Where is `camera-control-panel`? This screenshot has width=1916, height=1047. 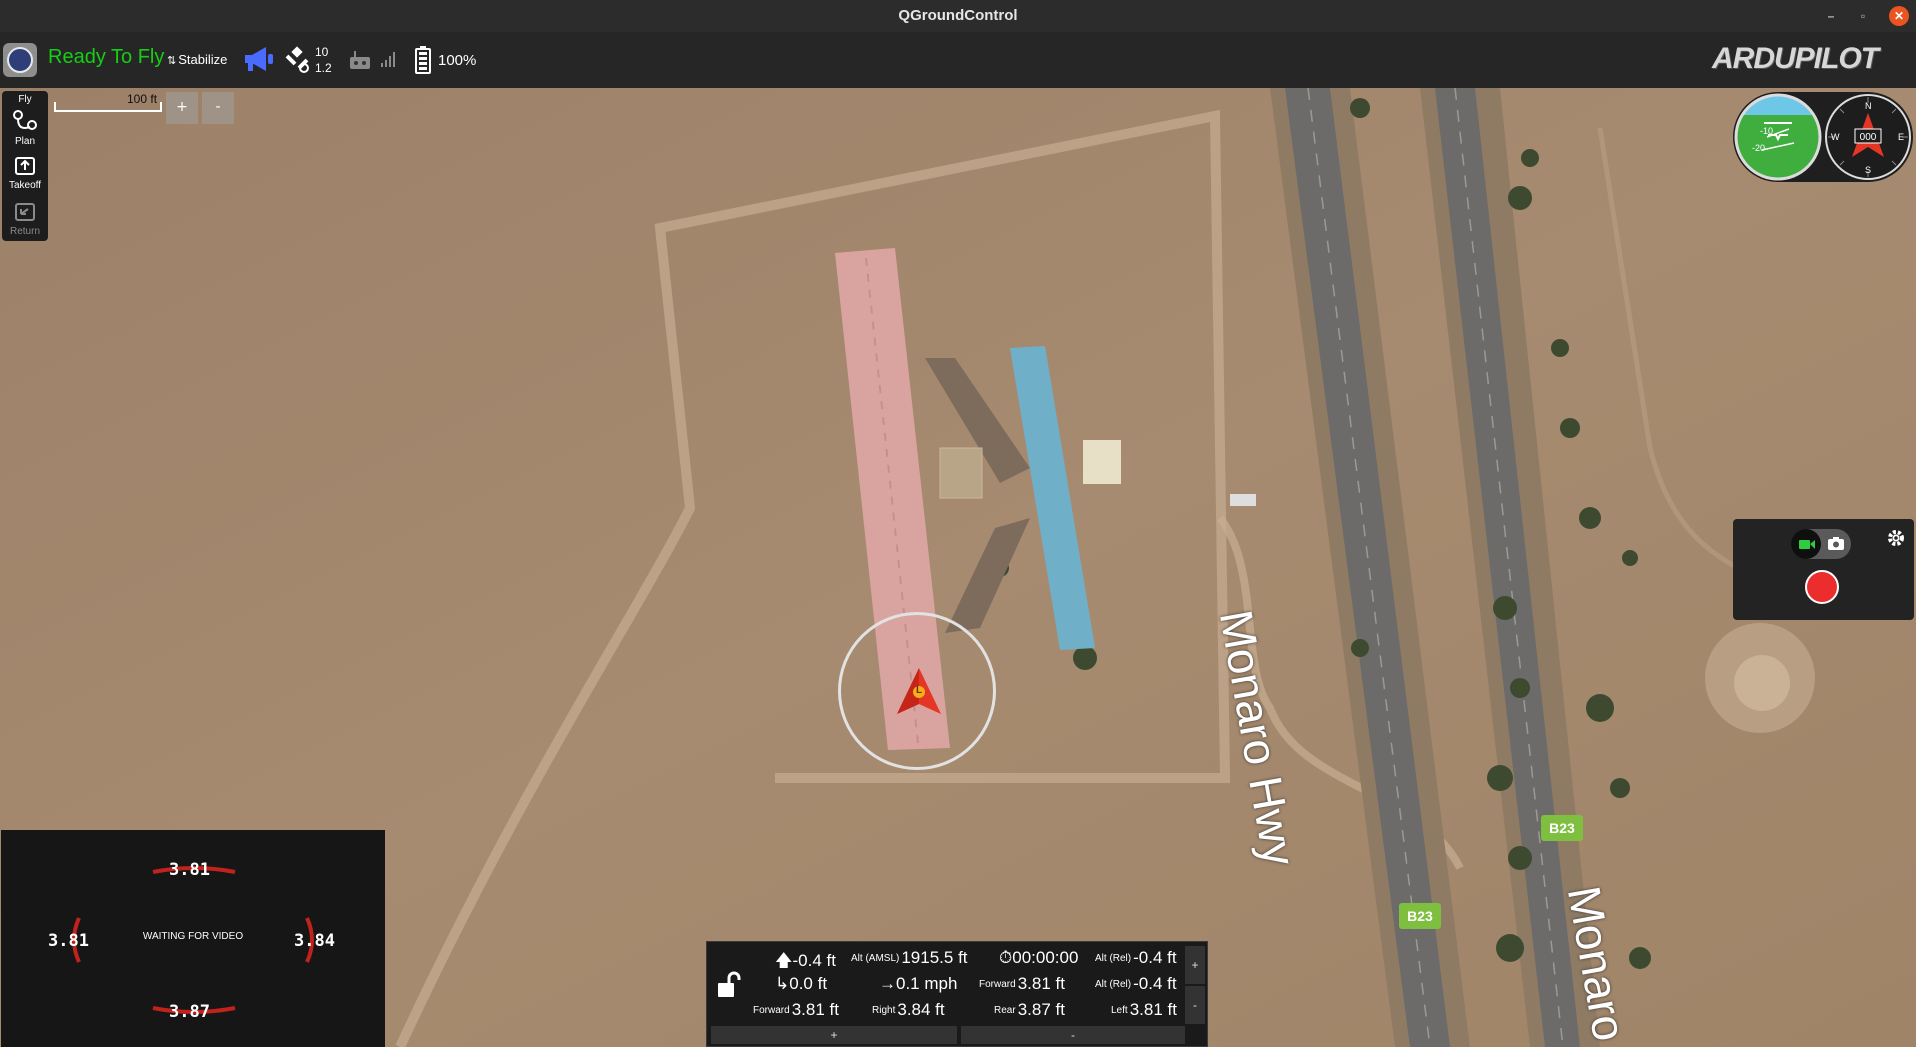
camera-control-panel is located at coordinates (1823, 569).